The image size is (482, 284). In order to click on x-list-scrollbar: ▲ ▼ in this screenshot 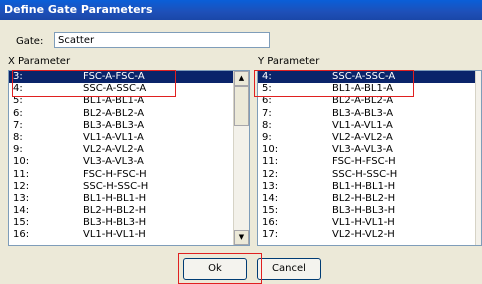, I will do `click(241, 158)`.